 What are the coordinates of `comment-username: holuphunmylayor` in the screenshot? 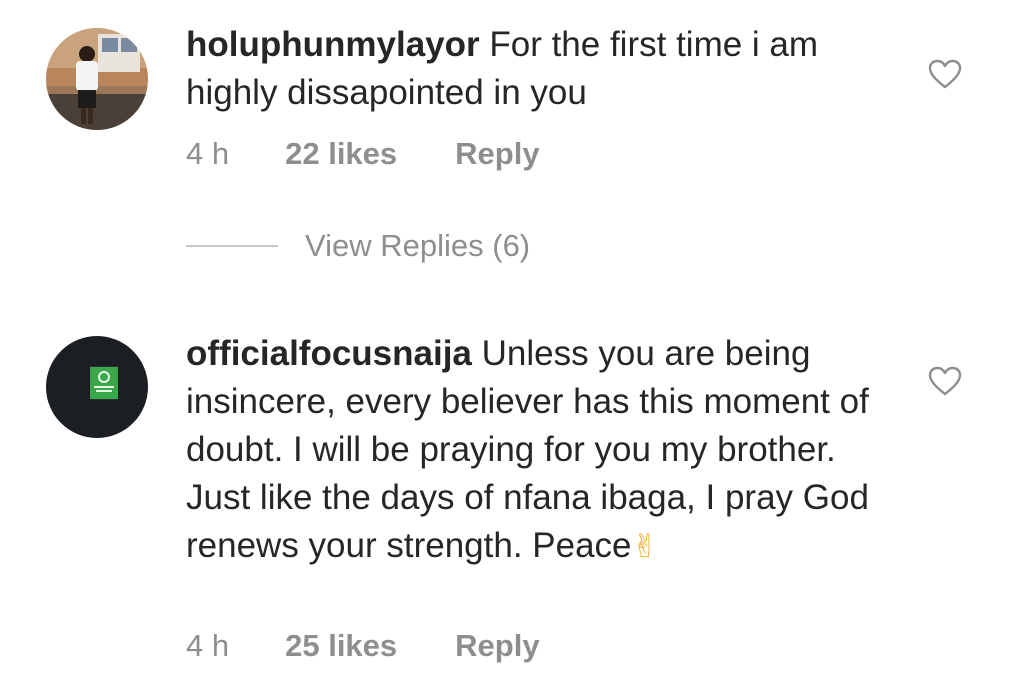 It's located at (333, 44).